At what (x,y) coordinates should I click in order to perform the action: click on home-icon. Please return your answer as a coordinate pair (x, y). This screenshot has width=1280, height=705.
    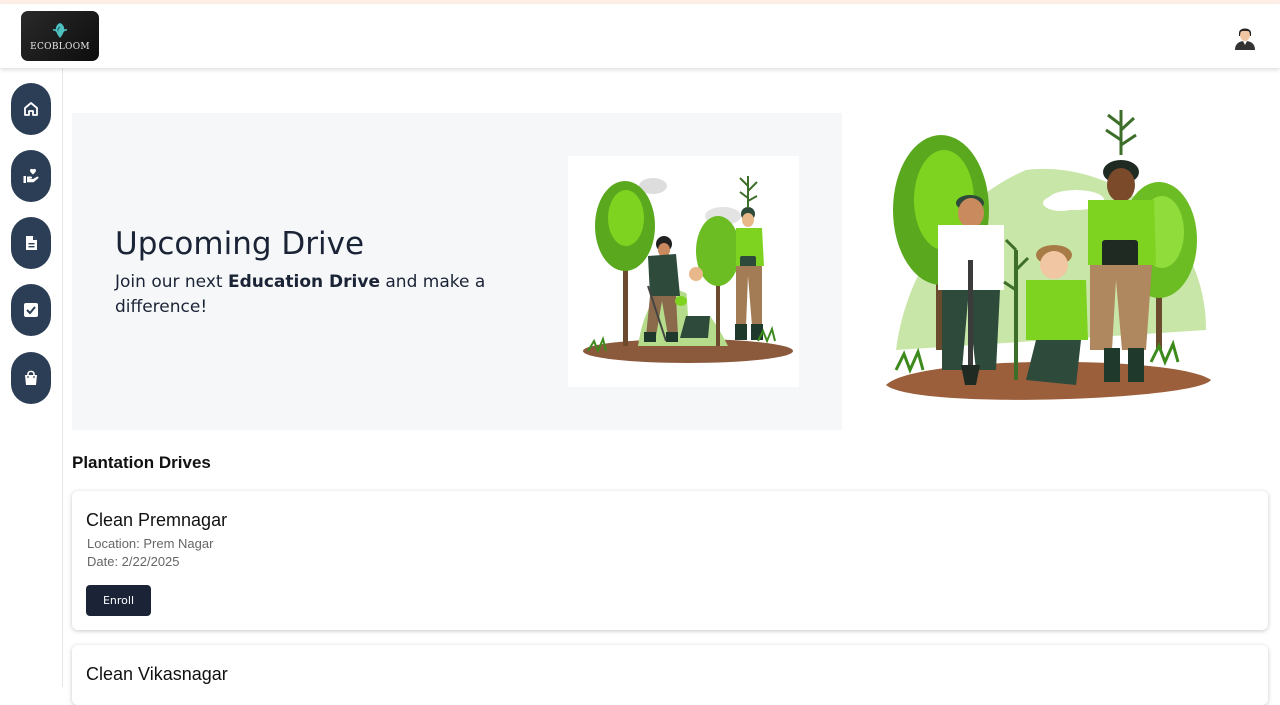
    Looking at the image, I should click on (31, 109).